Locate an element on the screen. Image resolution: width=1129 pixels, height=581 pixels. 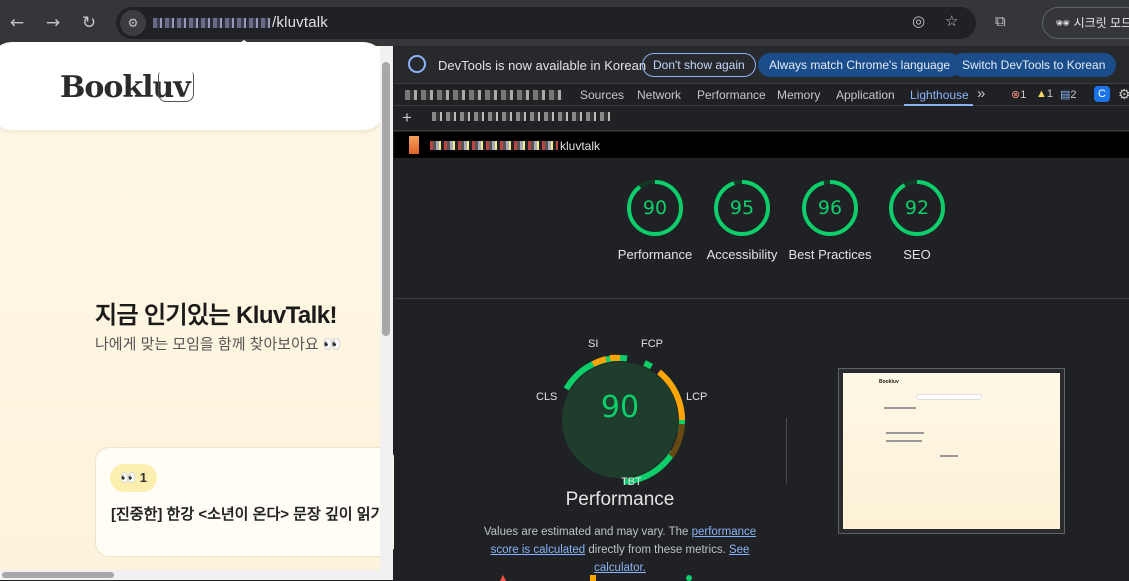
error-count-value: 1 is located at coordinates (1023, 95).